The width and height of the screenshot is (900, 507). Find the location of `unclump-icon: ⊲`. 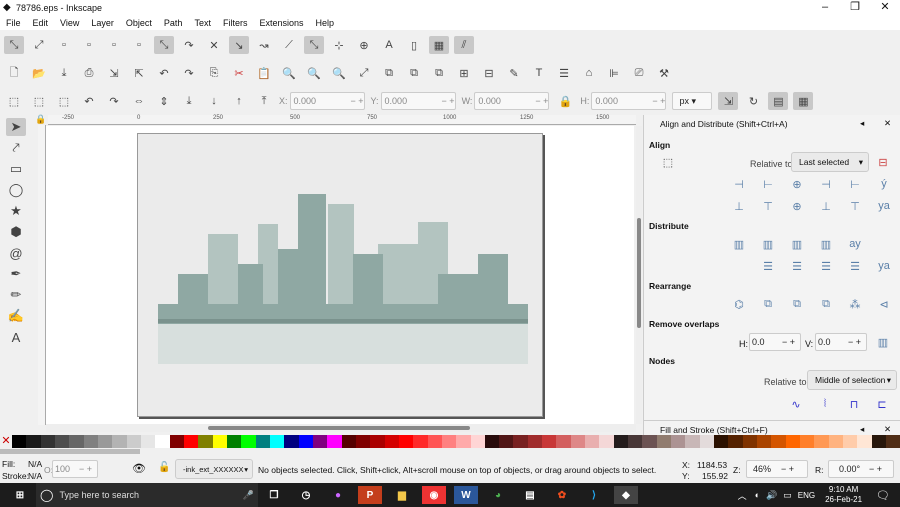

unclump-icon: ⊲ is located at coordinates (884, 304).